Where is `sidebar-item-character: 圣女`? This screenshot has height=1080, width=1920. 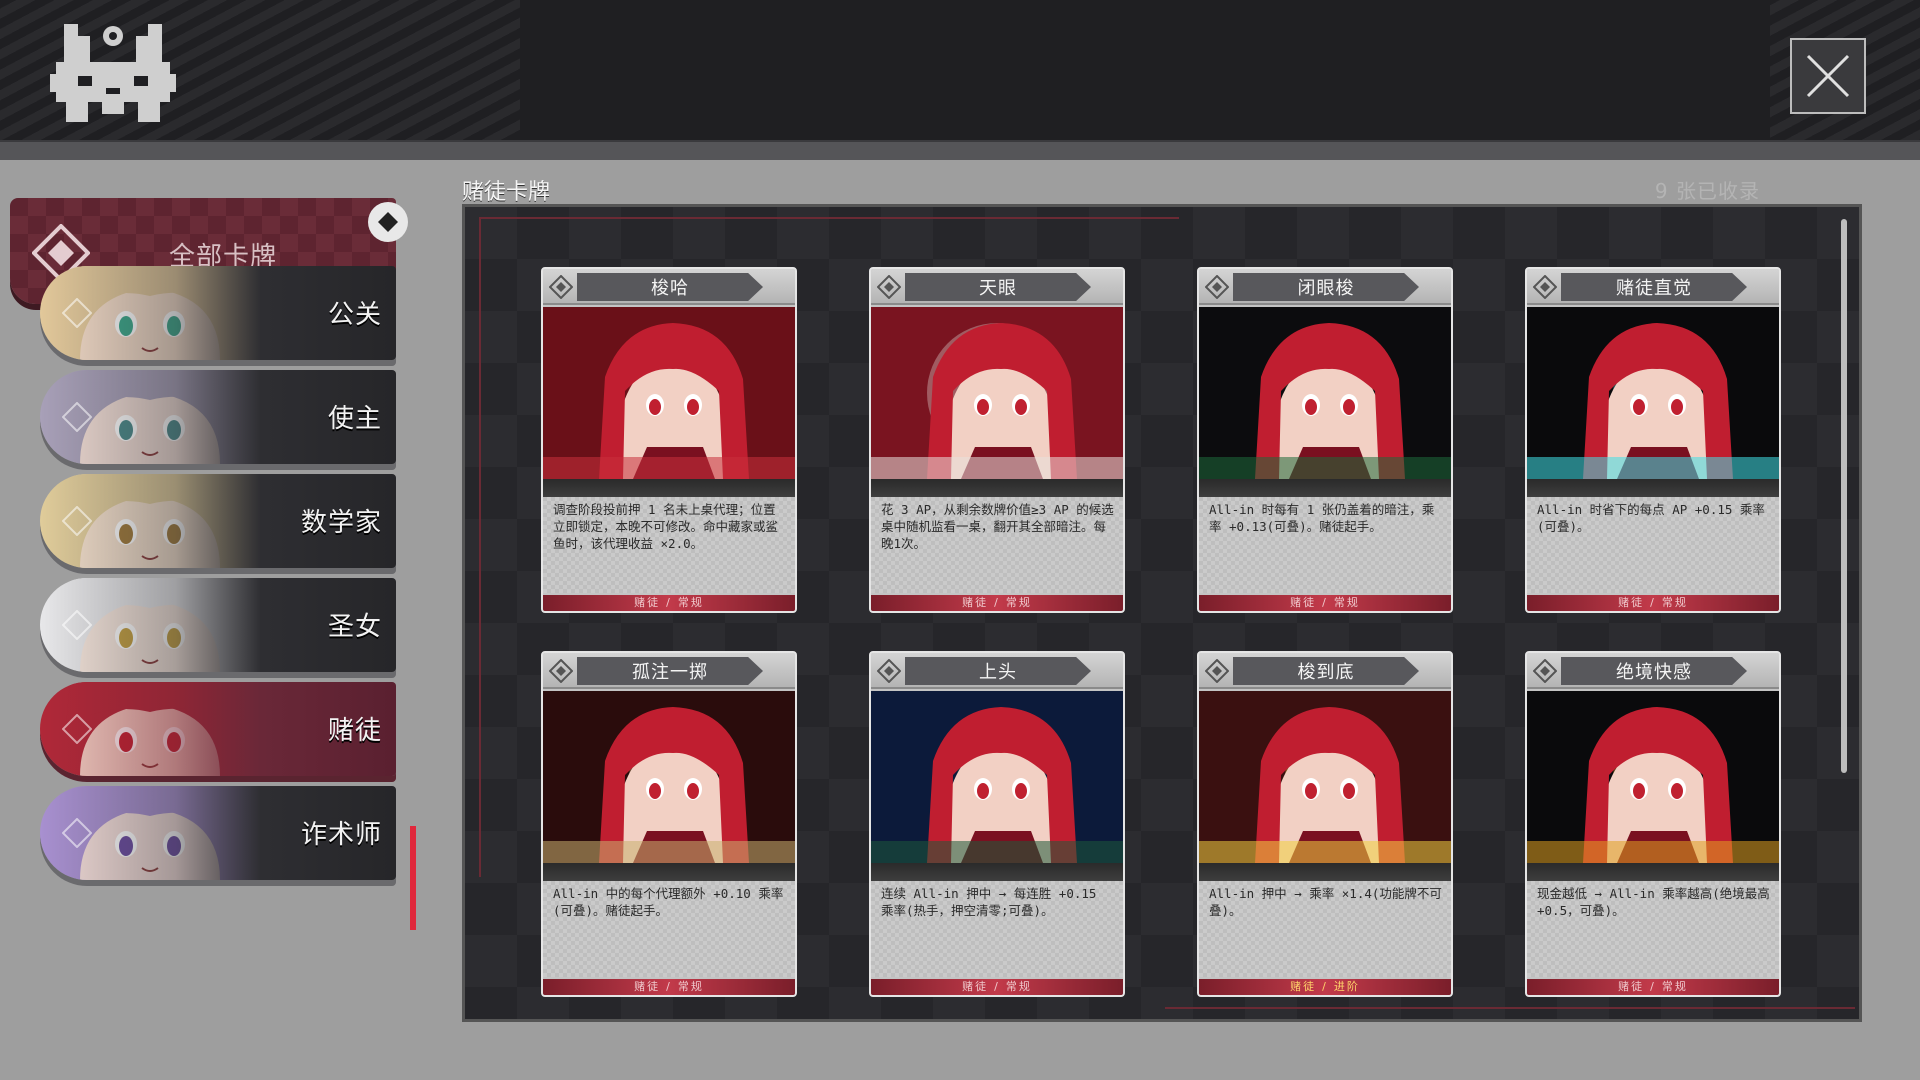
sidebar-item-character: 圣女 is located at coordinates (218, 625).